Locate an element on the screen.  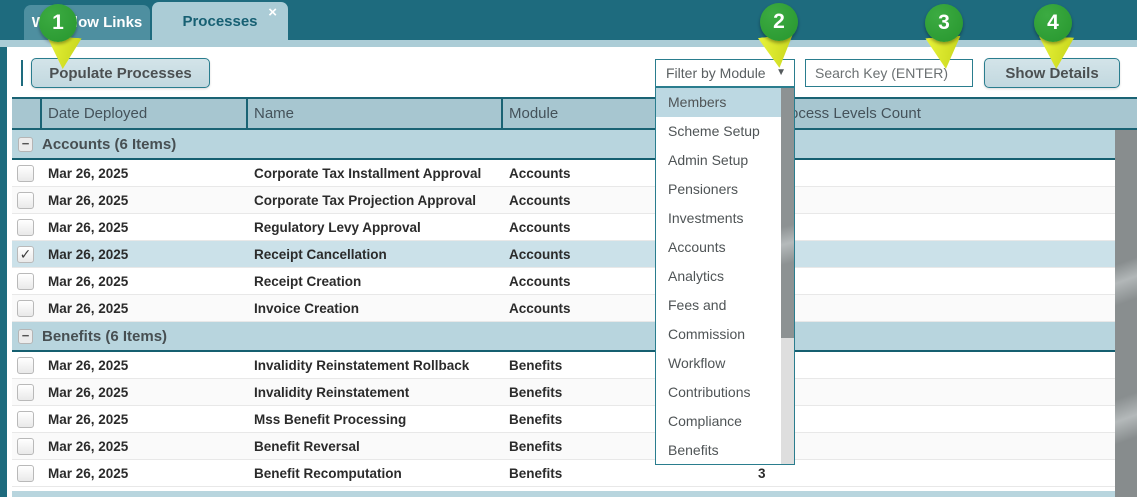
annotation-badge-4: 4 is located at coordinates (1053, 23).